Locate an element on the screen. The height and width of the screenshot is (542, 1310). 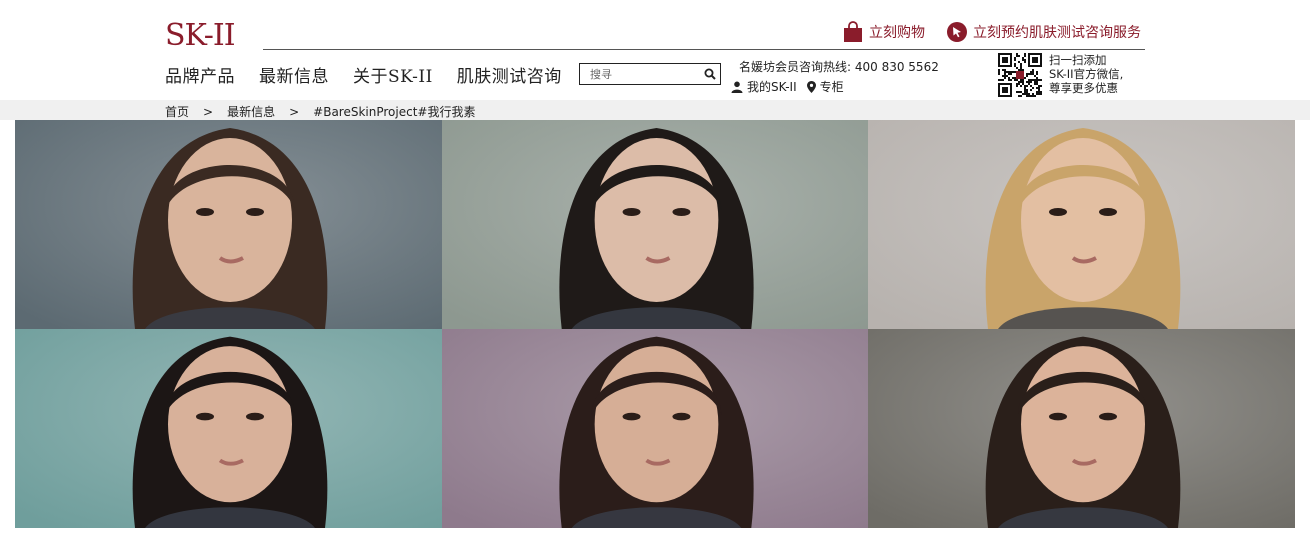
breadcrumb-home: 首页 is located at coordinates (177, 111).